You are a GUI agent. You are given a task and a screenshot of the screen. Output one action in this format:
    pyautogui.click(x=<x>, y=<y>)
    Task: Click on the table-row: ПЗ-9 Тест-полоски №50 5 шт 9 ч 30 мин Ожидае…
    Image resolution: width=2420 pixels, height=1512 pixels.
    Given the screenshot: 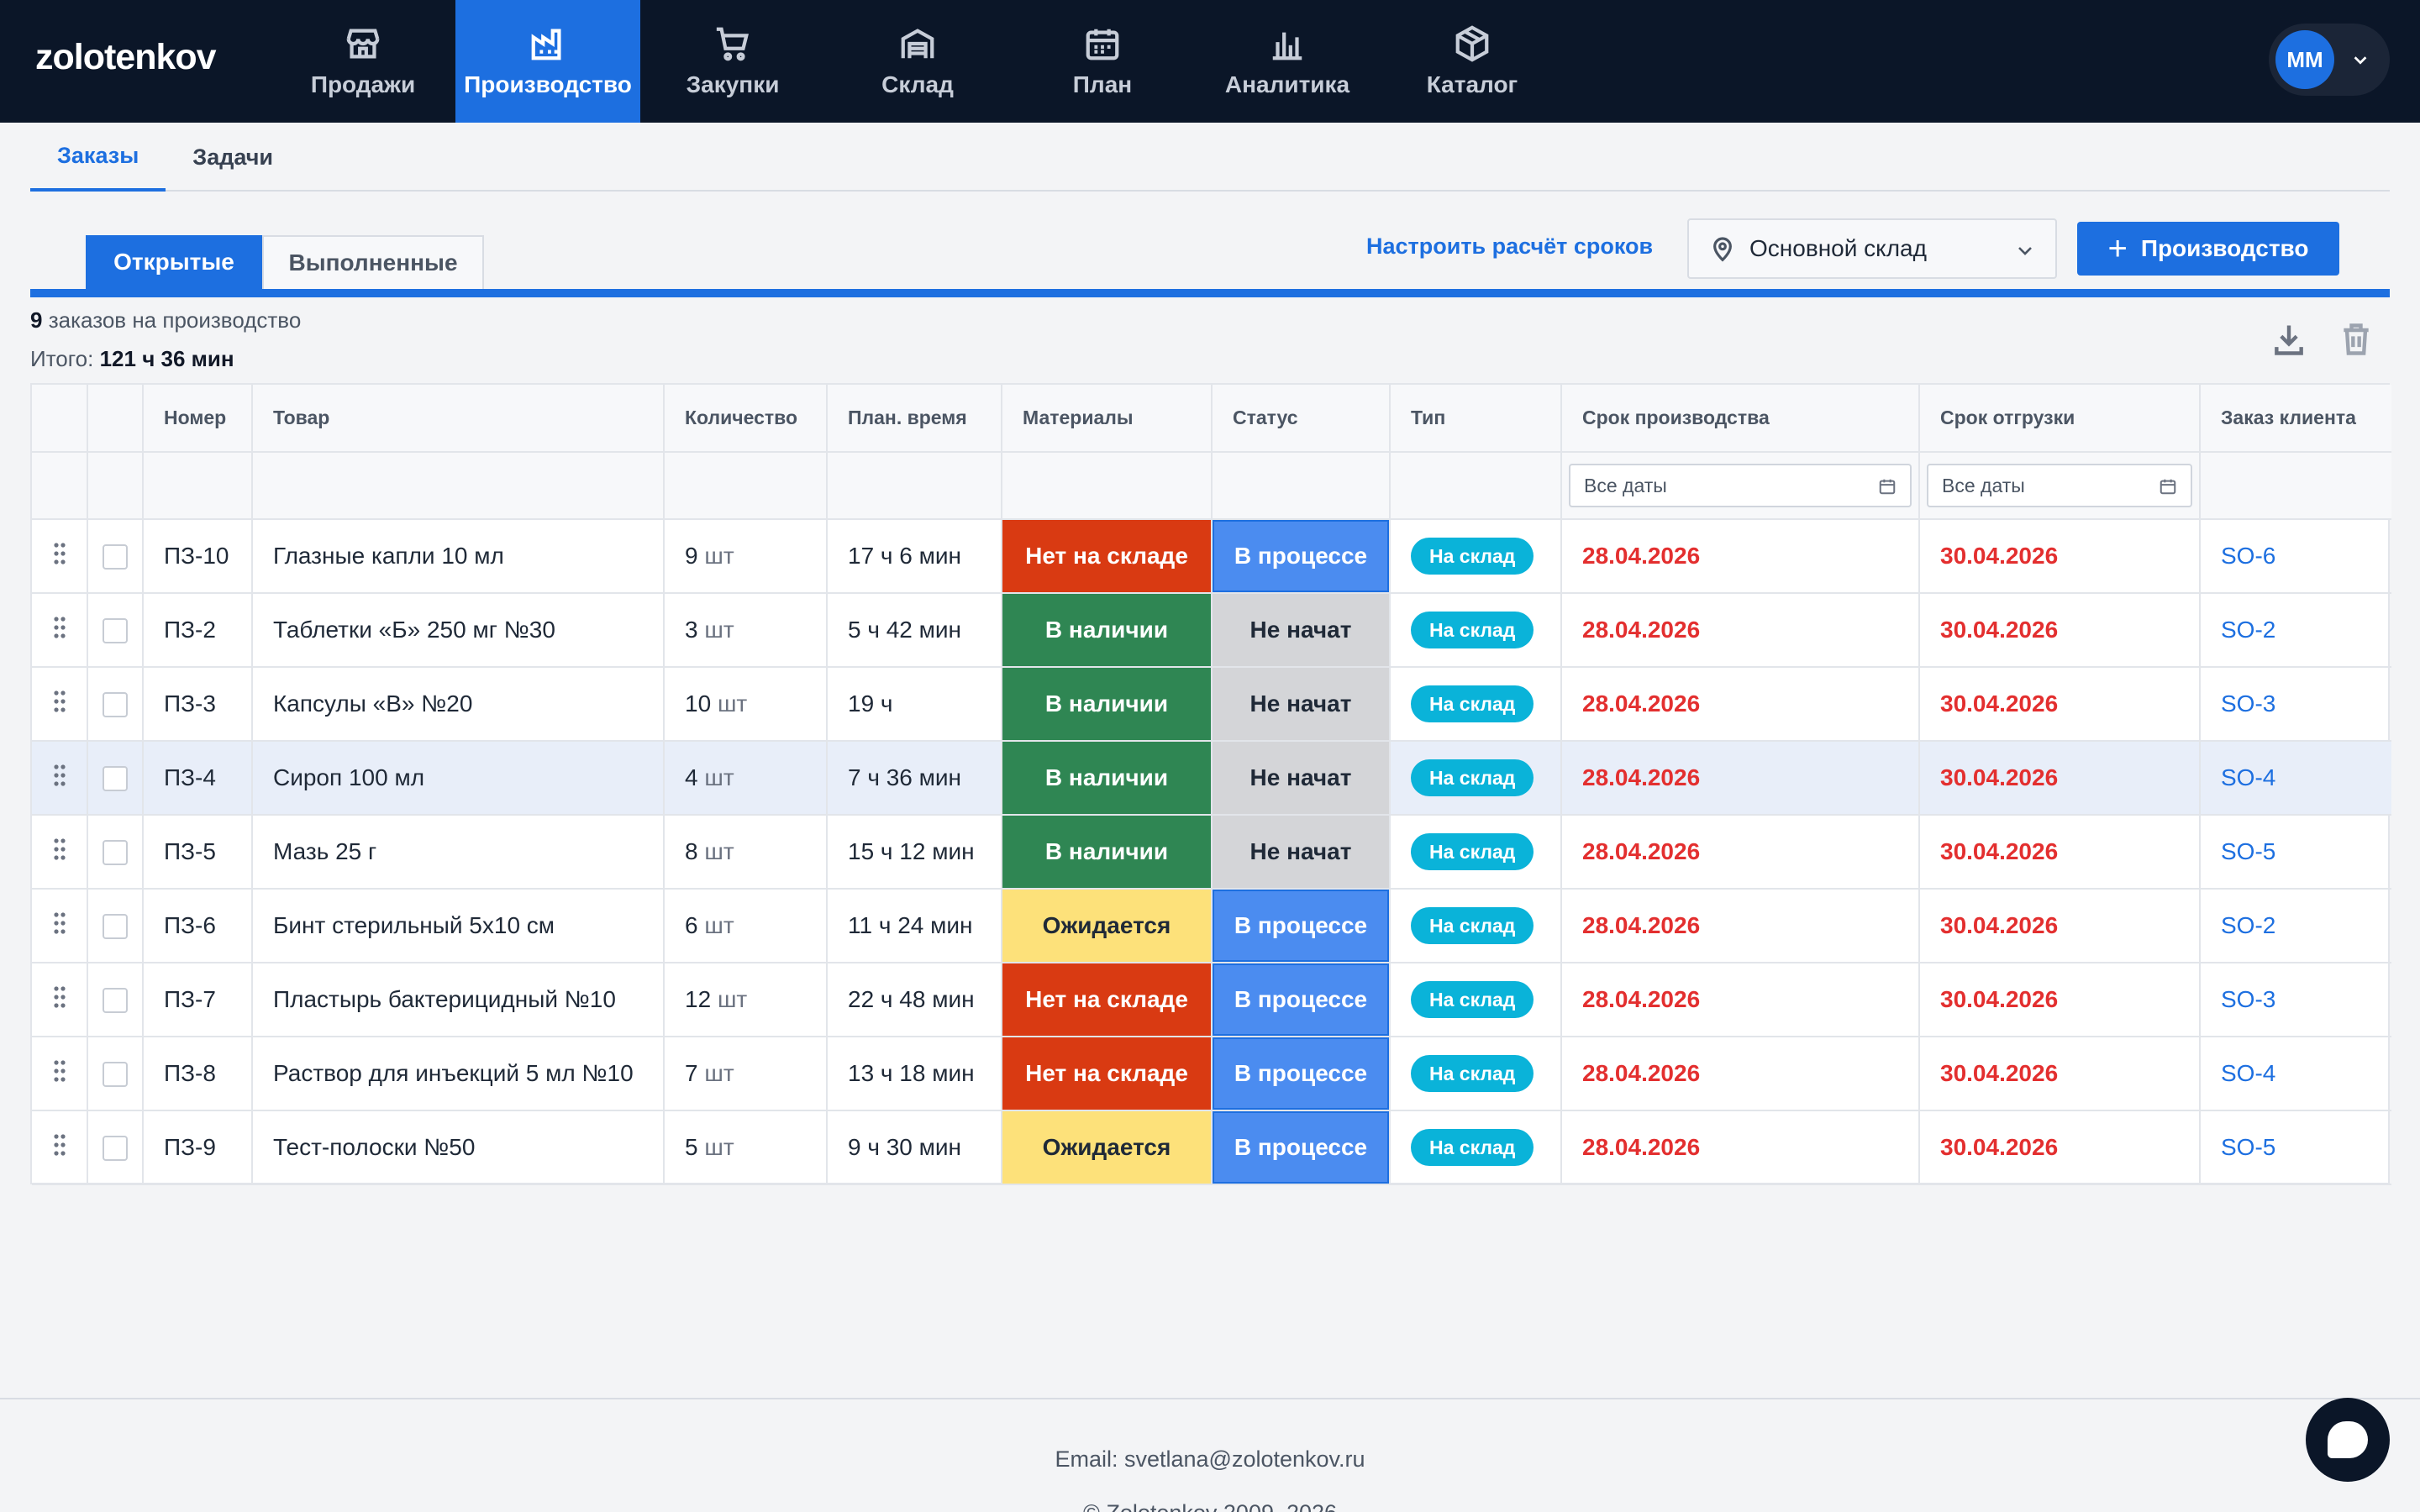 What is the action you would take?
    pyautogui.click(x=1211, y=1147)
    